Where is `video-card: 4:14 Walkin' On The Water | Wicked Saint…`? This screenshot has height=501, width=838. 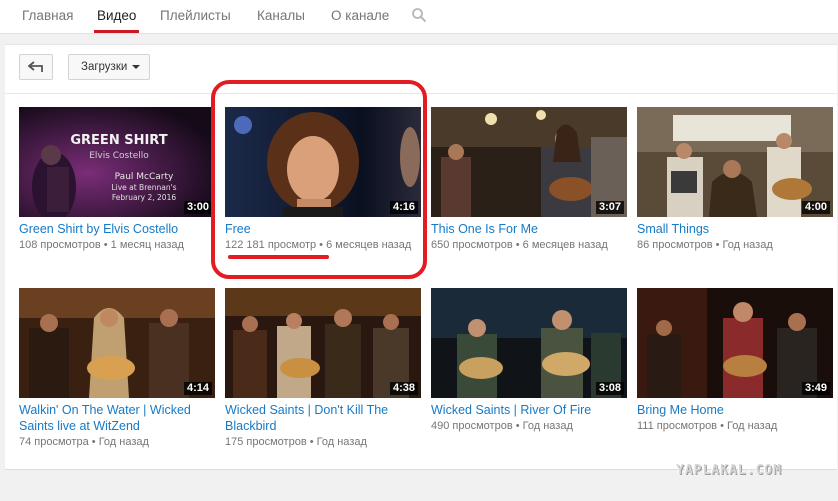
video-card: 4:14 Walkin' On The Water | Wicked Saint… is located at coordinates (117, 369).